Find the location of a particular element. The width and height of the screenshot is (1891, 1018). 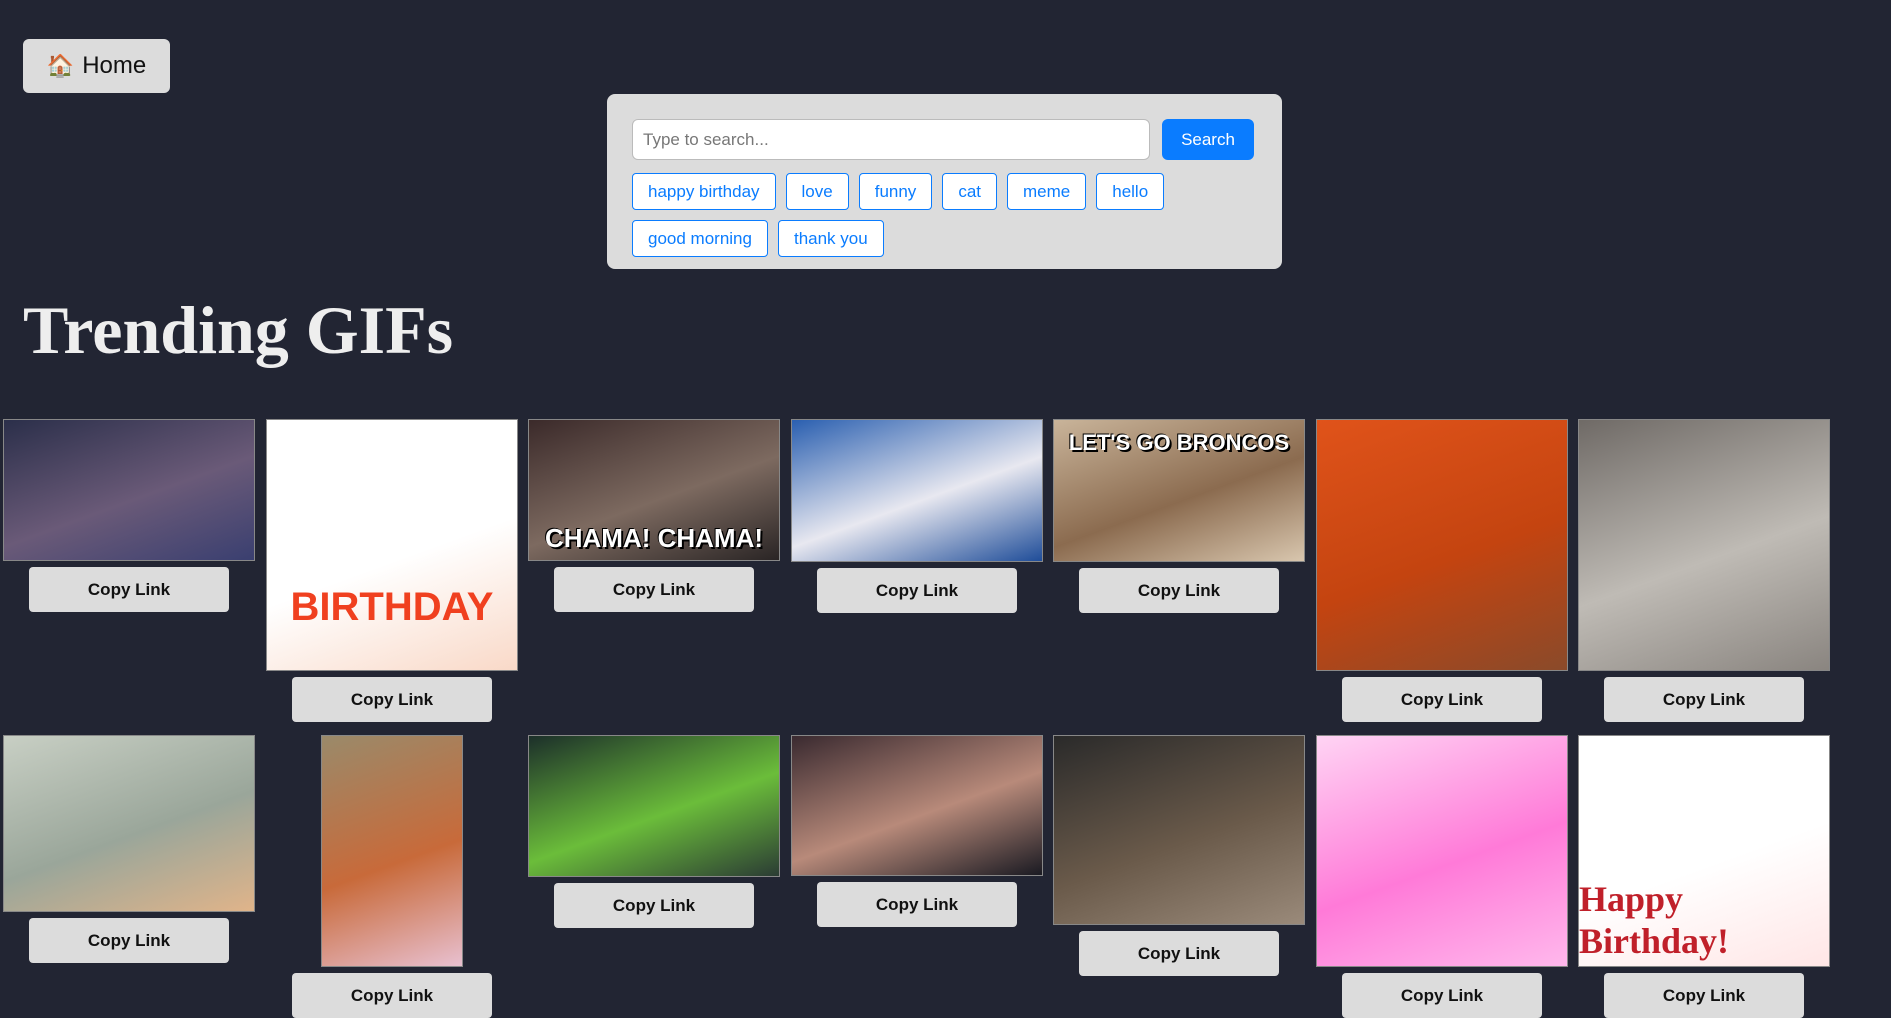

gif-caption: LET'S GO BRONCOS is located at coordinates (1179, 442).